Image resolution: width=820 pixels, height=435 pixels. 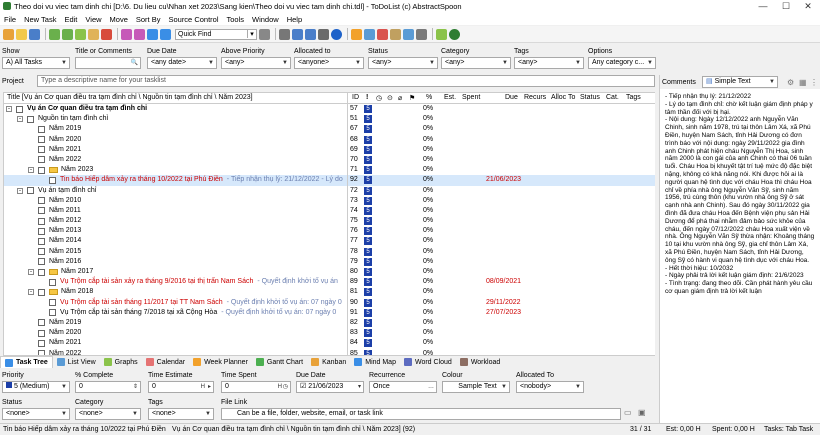 I want to click on quick-find-box: Quick Find ▾, so click(x=216, y=34).